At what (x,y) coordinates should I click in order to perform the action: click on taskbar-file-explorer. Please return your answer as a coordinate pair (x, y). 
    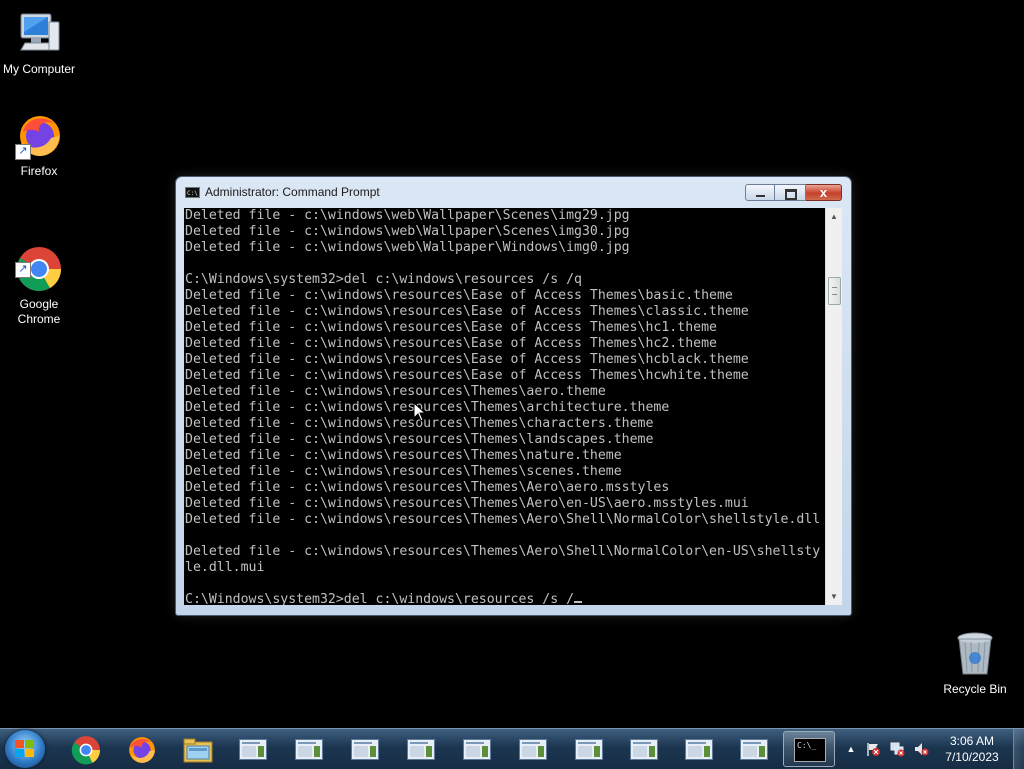
    Looking at the image, I should click on (197, 749).